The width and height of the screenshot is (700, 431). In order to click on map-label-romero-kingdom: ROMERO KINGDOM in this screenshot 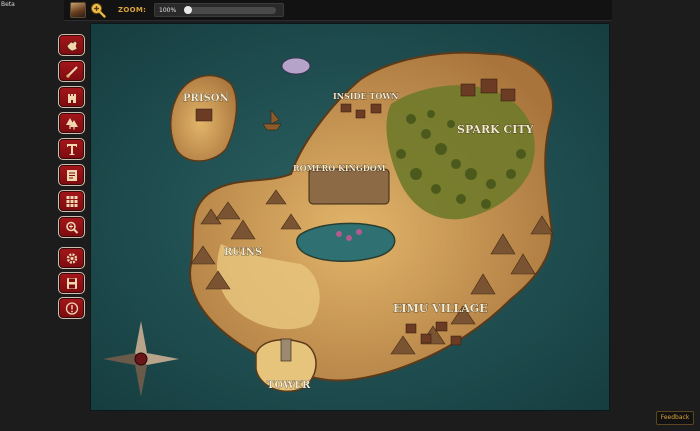, I will do `click(339, 168)`.